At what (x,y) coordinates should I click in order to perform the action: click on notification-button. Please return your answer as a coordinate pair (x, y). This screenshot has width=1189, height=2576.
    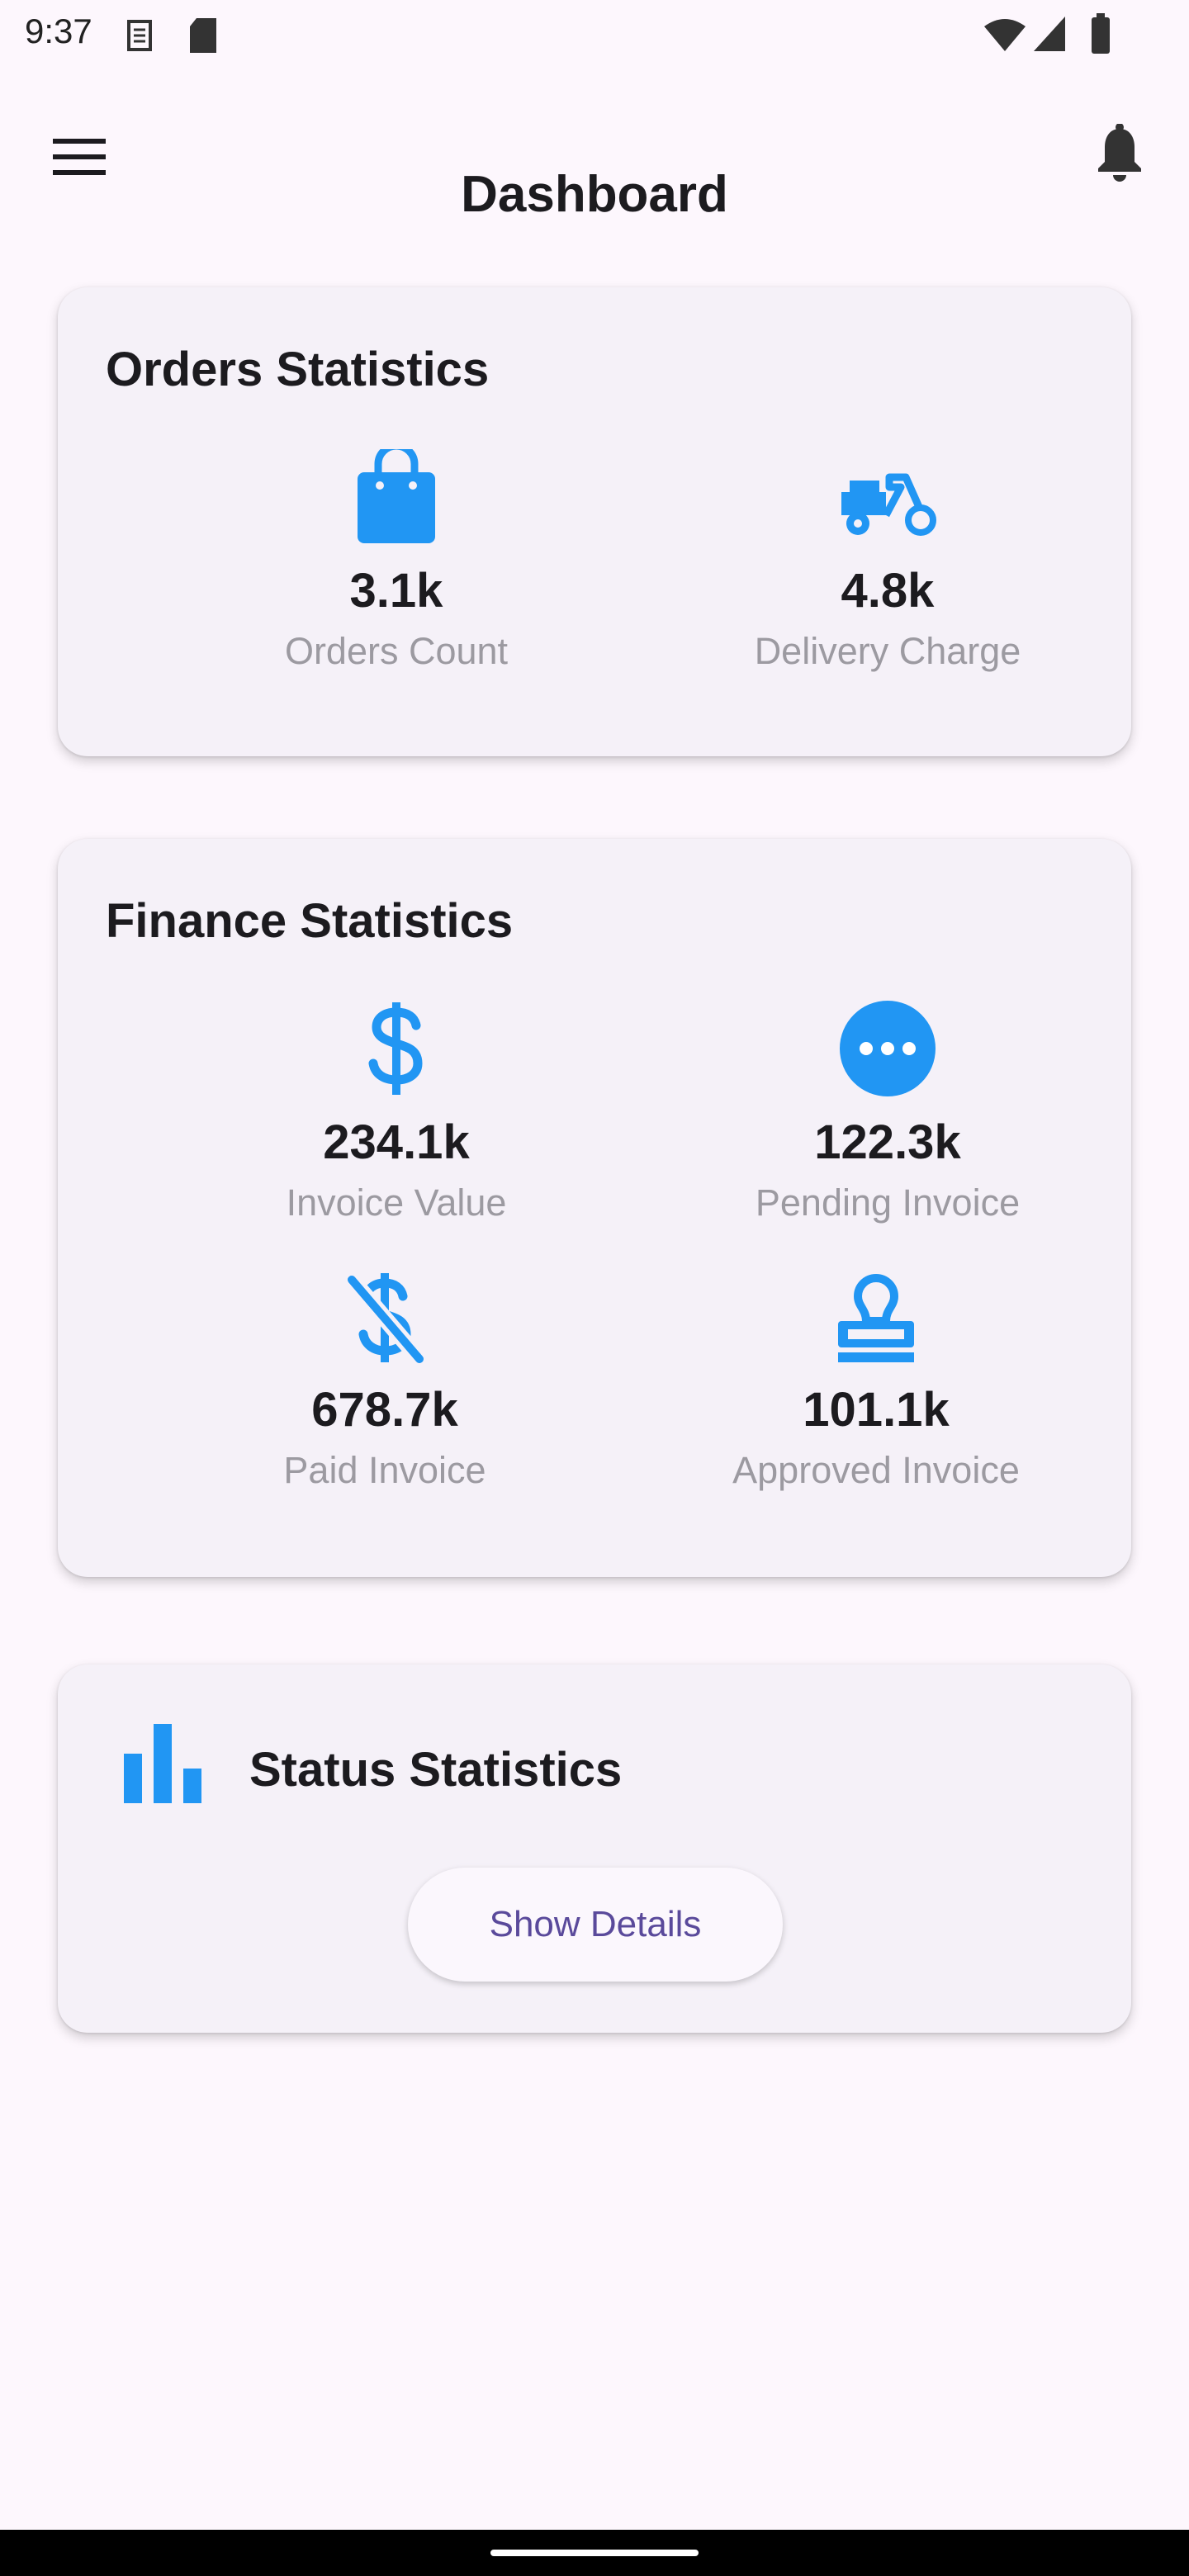
    Looking at the image, I should click on (1119, 154).